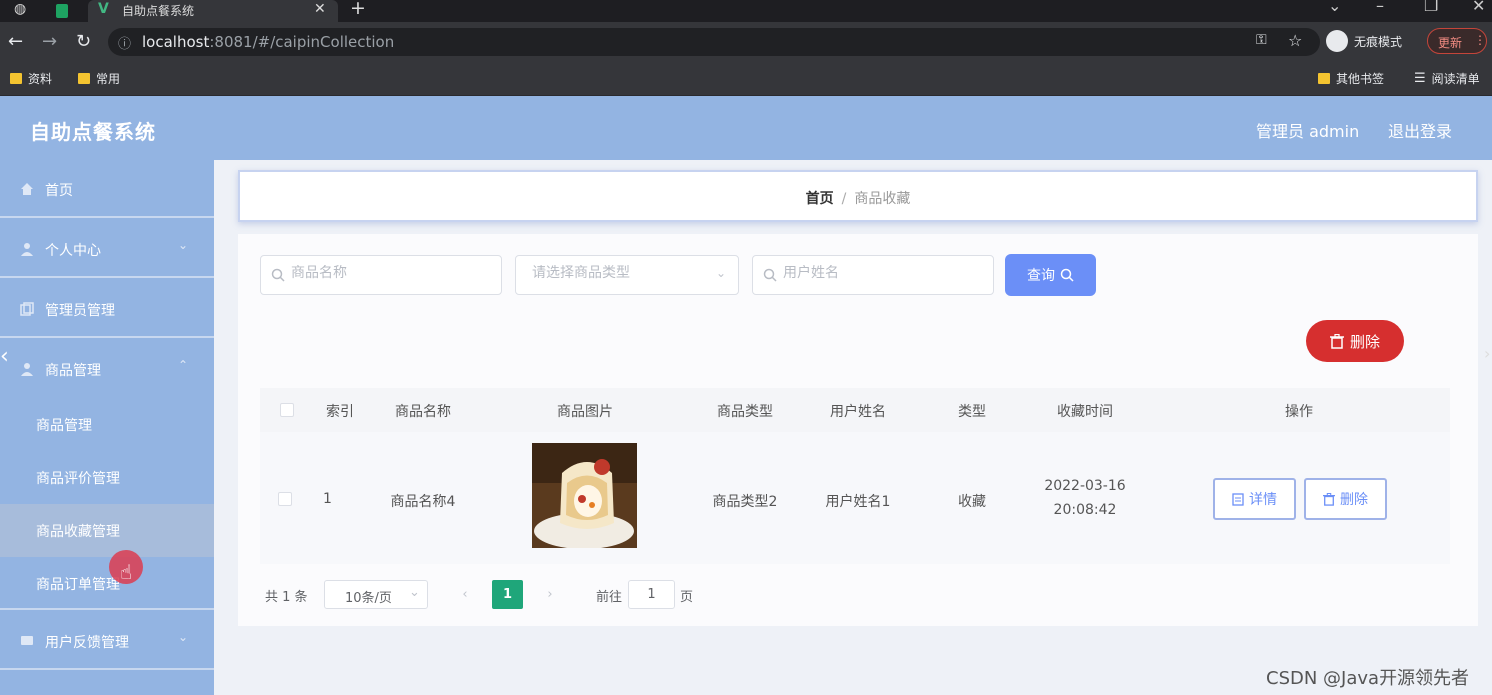 The image size is (1492, 695). What do you see at coordinates (972, 502) in the screenshot?
I see `row-kind: 收藏` at bounding box center [972, 502].